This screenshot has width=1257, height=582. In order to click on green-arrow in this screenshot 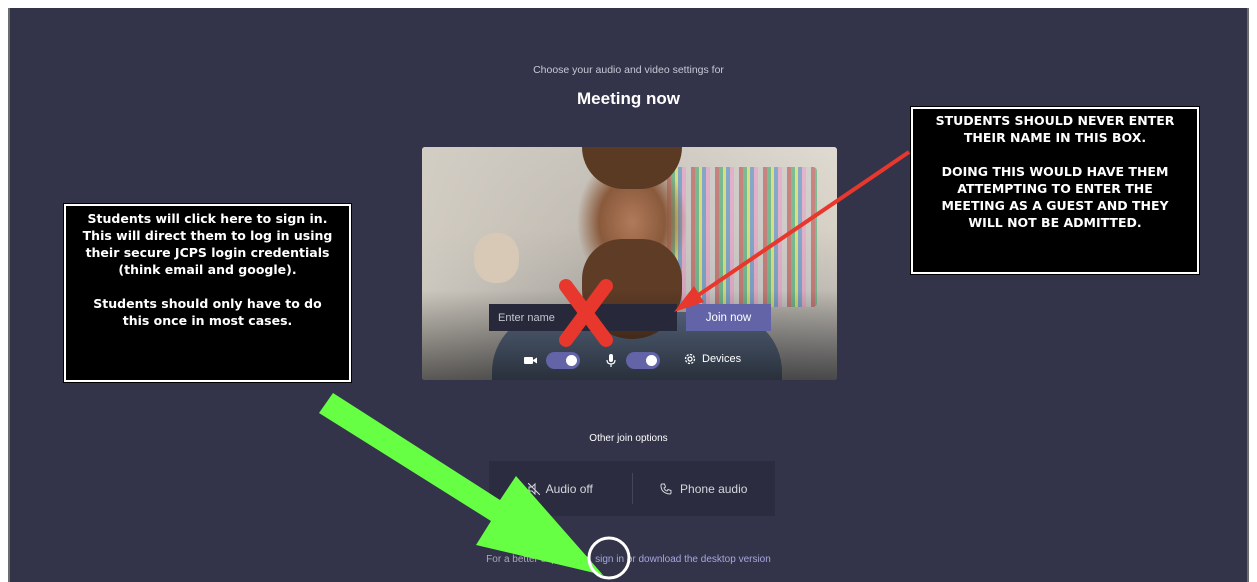, I will do `click(461, 484)`.